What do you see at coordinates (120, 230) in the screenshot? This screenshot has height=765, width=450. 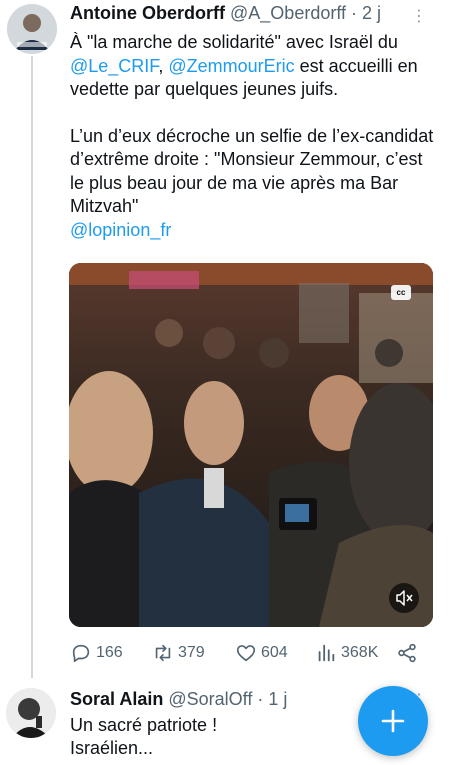 I see `mention-link: @lopinion_fr` at bounding box center [120, 230].